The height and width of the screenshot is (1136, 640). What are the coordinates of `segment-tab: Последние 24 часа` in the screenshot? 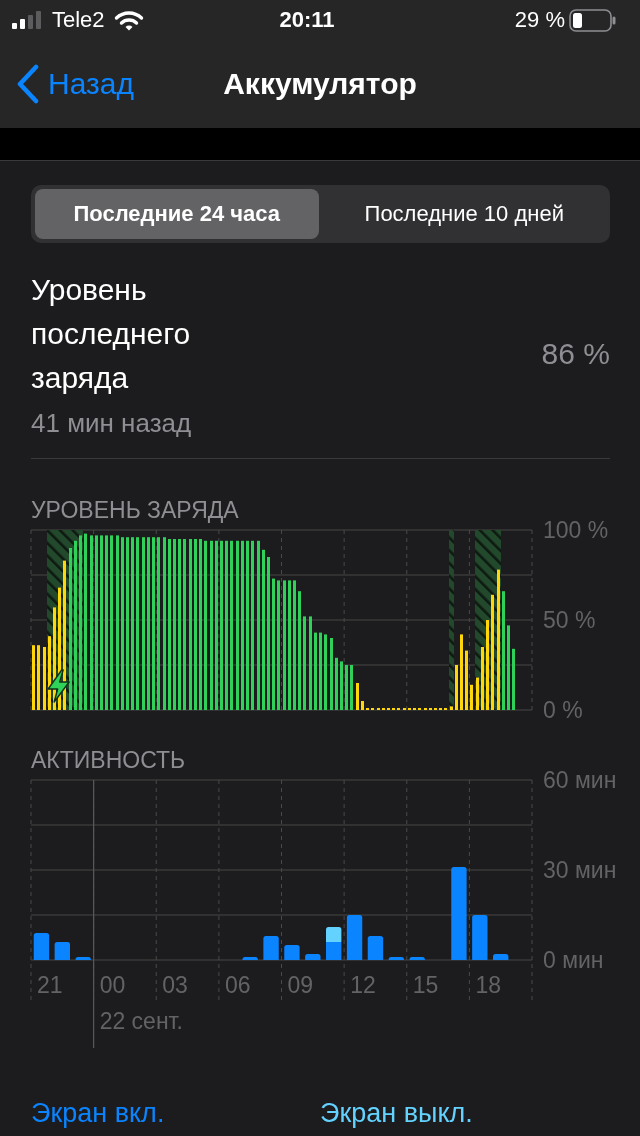 It's located at (177, 214).